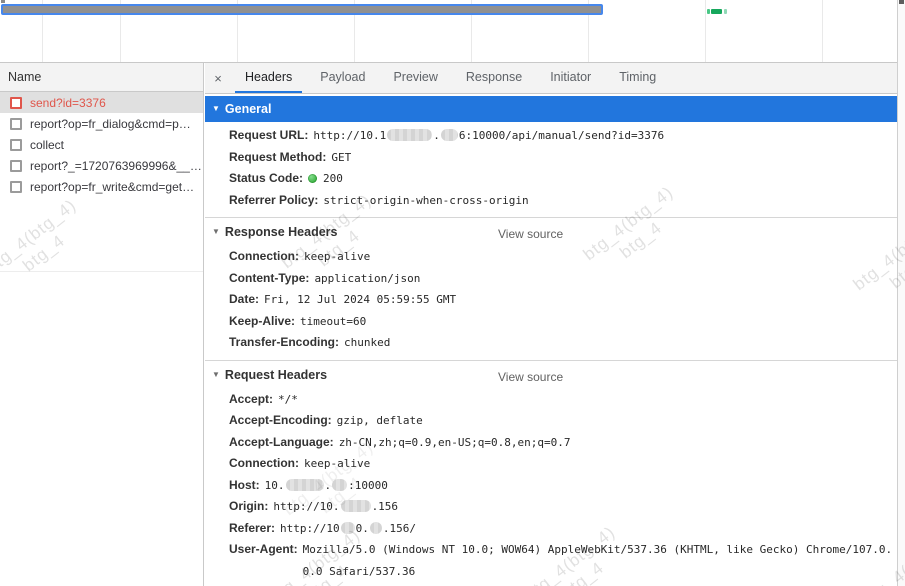  Describe the element at coordinates (269, 135) in the screenshot. I see `header-name: Request URL:` at that location.